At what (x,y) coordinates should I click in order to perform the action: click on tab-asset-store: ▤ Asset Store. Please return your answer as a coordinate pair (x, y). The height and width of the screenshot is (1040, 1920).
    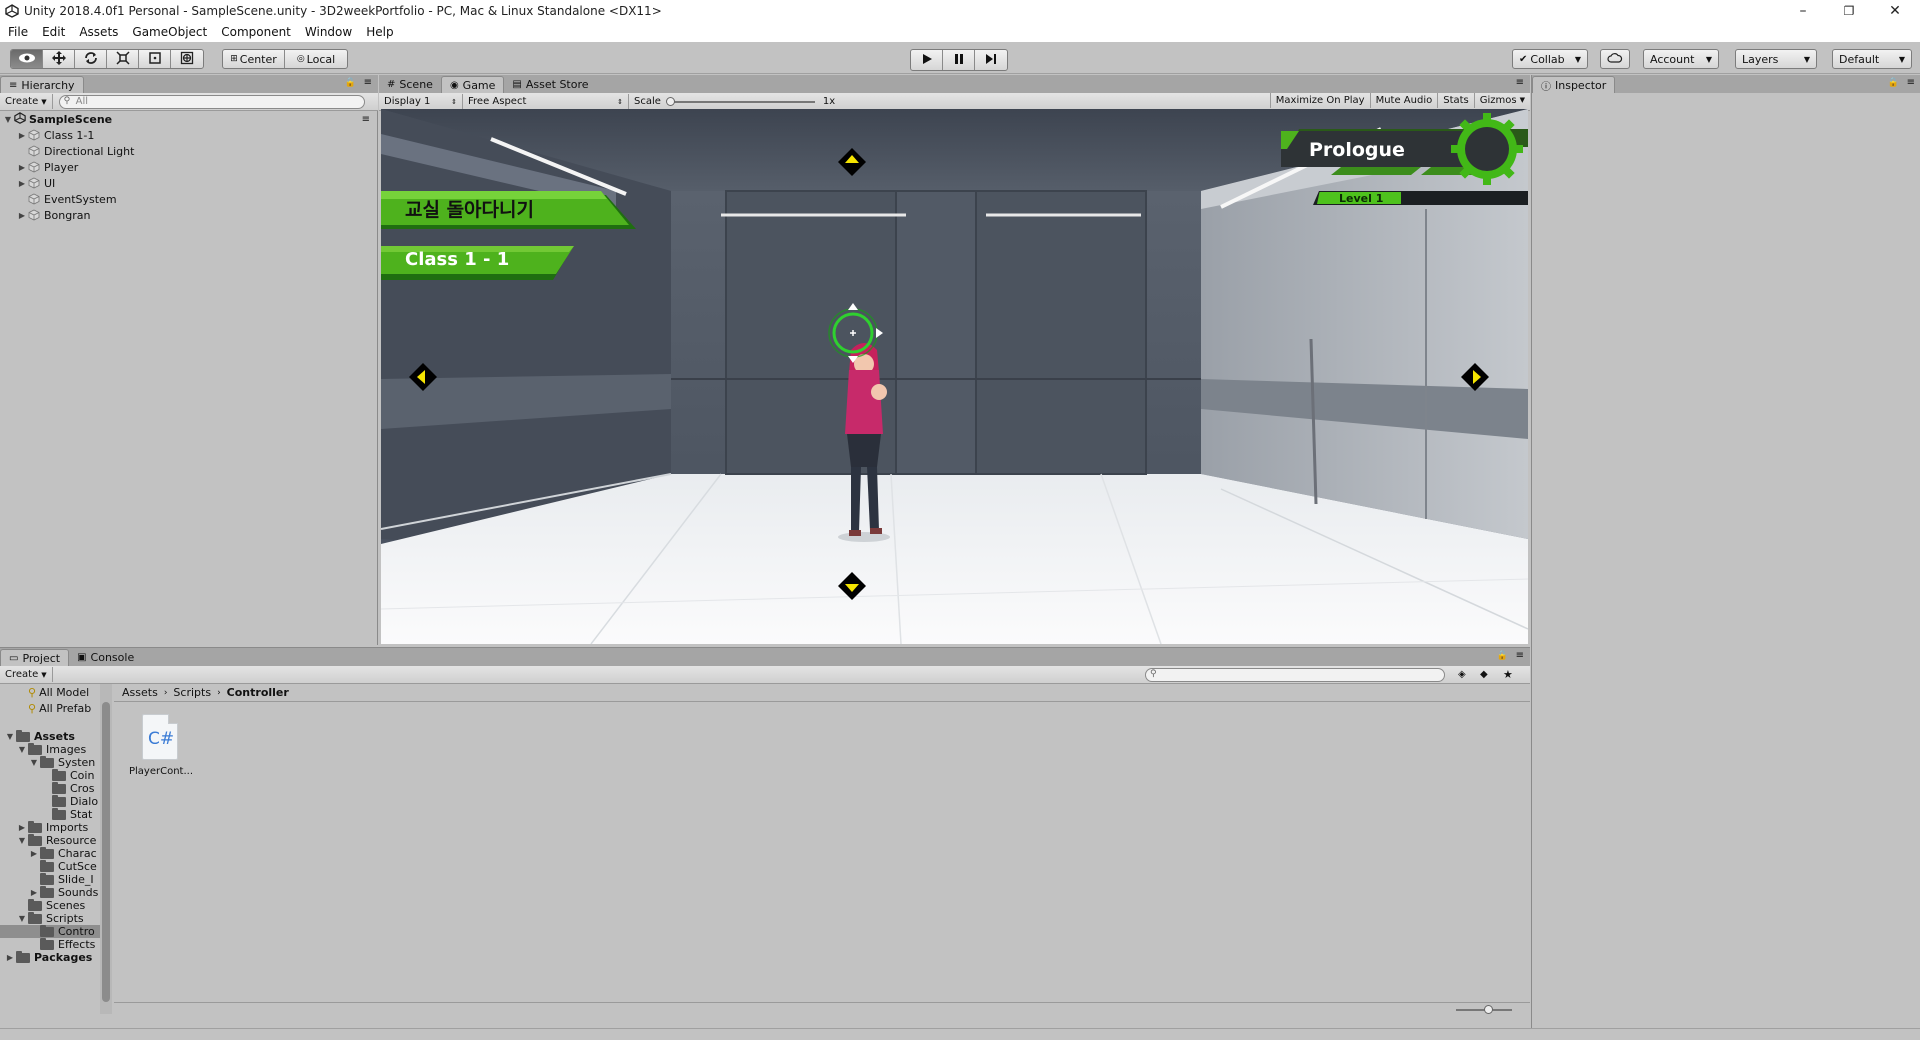
    Looking at the image, I should click on (550, 84).